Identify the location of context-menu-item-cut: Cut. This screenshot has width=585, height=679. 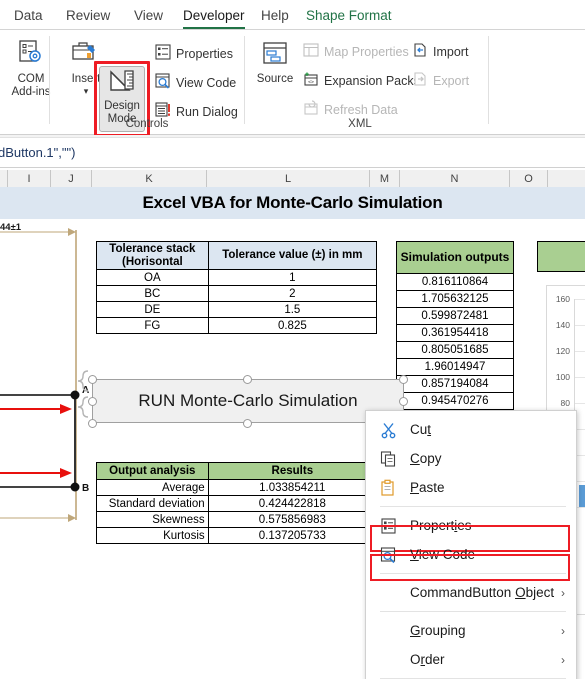
(471, 429).